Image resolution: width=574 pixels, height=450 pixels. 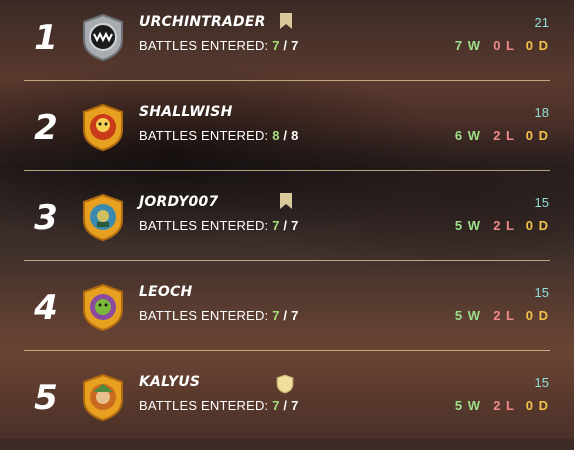 I want to click on shield-icon, so click(x=285, y=384).